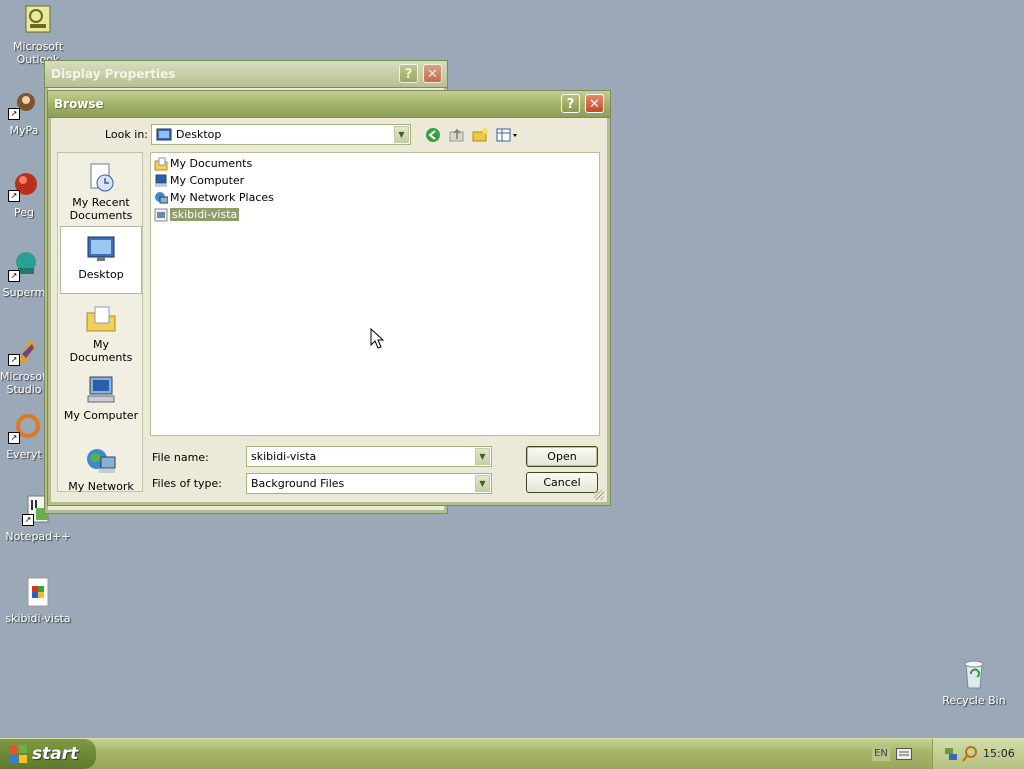 The image size is (1024, 769). Describe the element at coordinates (974, 700) in the screenshot. I see `desktop-icon-label: Recycle Bin` at that location.